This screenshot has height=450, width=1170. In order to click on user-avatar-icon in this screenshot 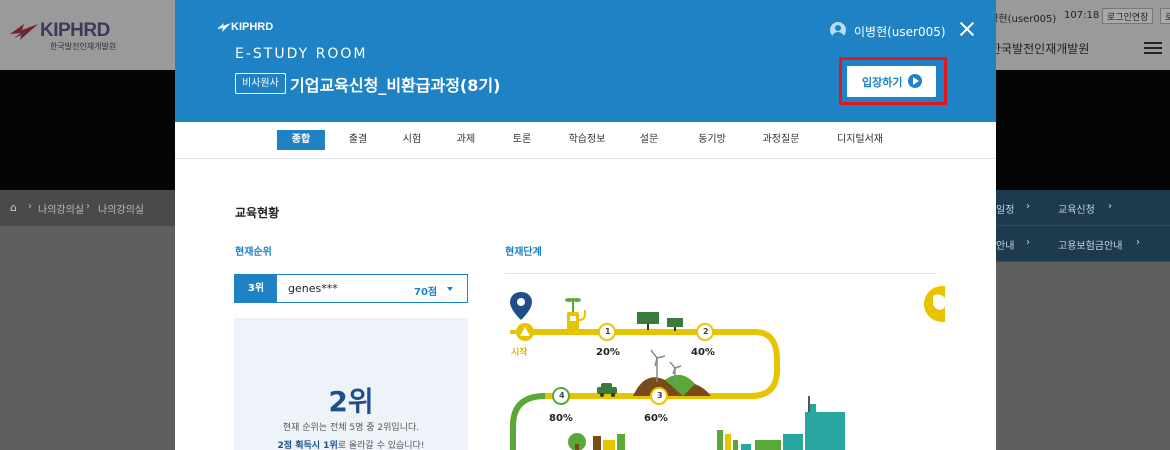, I will do `click(838, 30)`.